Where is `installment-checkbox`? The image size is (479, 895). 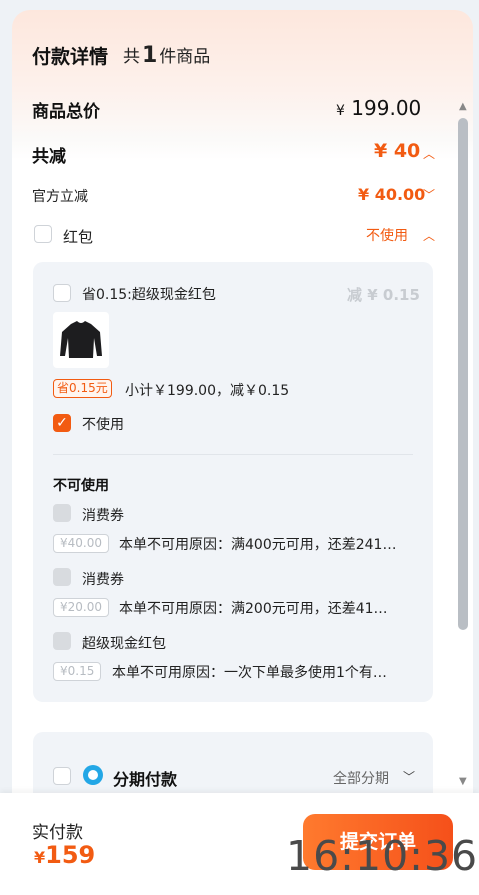 installment-checkbox is located at coordinates (62, 776).